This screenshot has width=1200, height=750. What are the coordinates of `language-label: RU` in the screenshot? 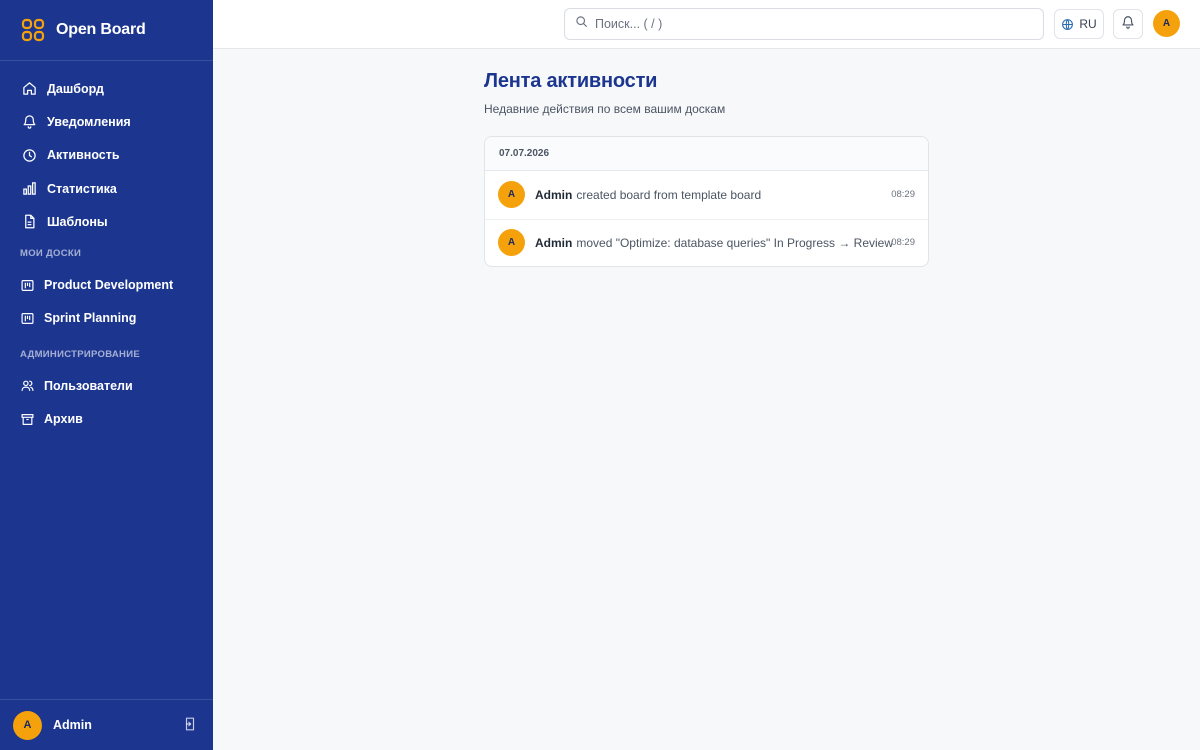 It's located at (1088, 24).